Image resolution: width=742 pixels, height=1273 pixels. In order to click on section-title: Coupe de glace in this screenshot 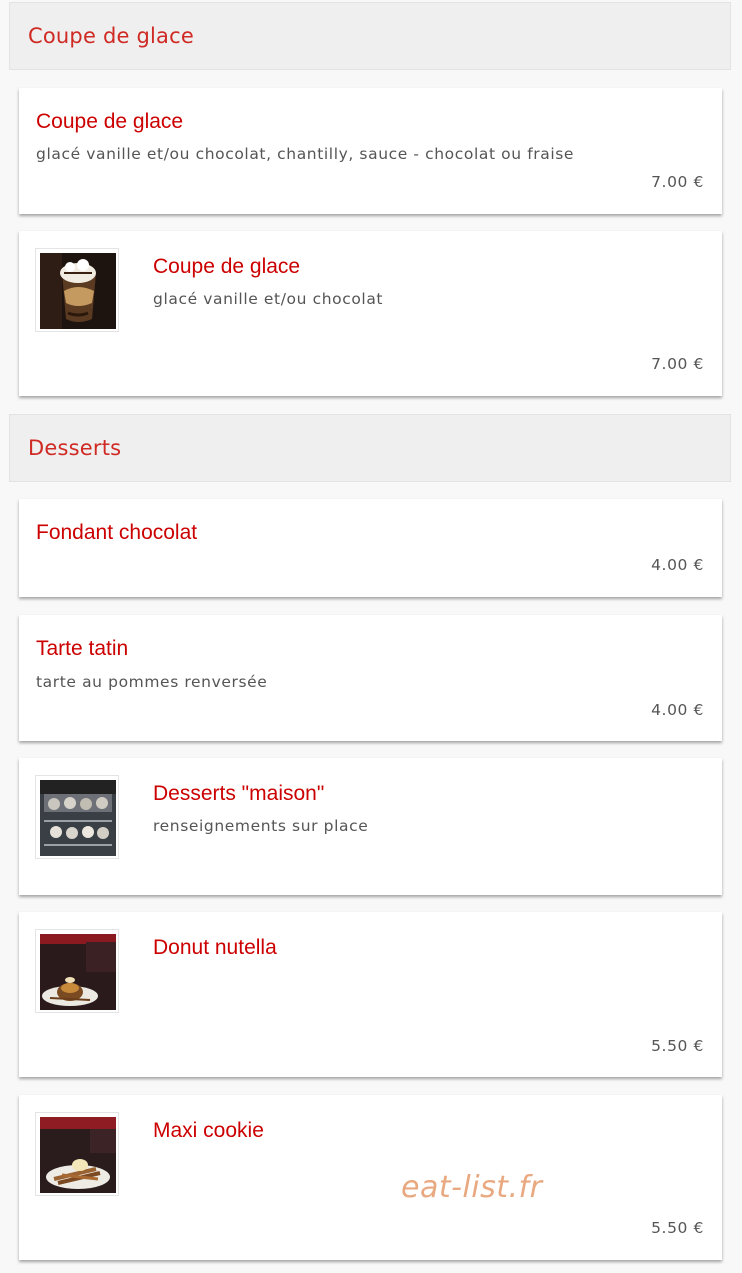, I will do `click(111, 36)`.